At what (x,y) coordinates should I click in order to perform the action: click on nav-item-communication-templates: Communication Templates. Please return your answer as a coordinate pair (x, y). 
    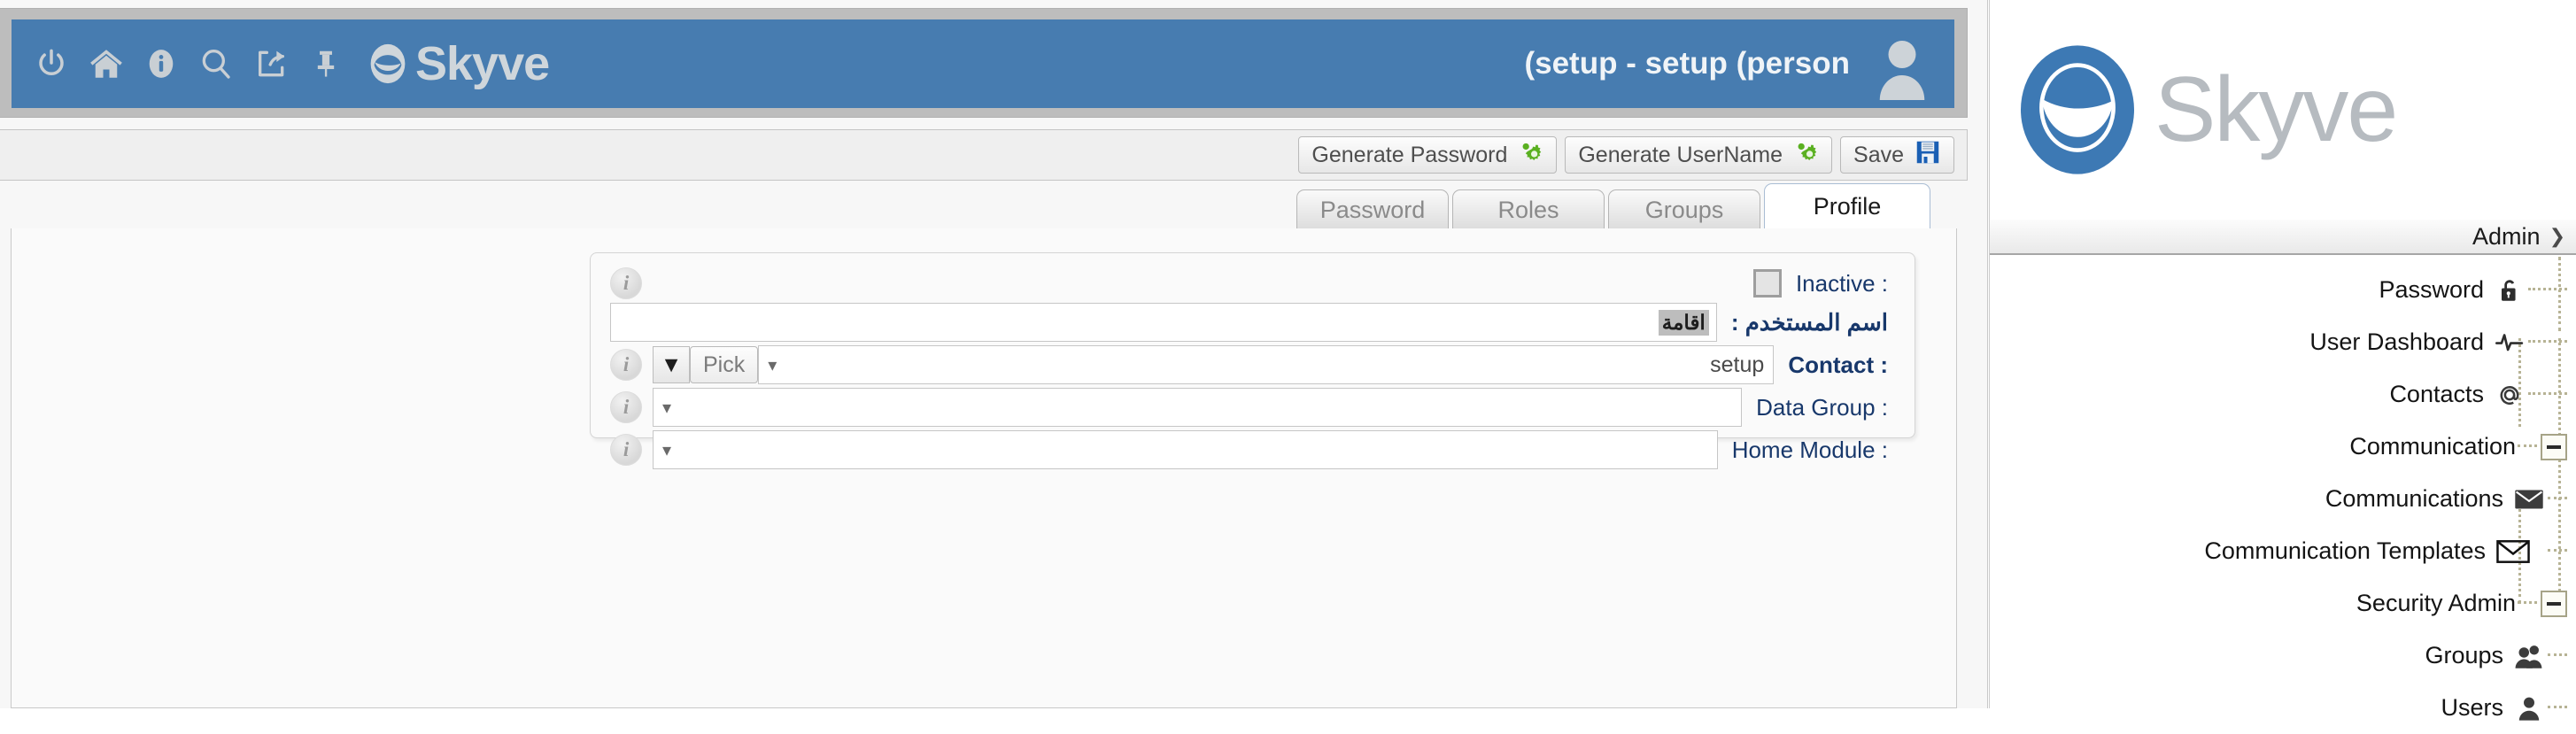
    Looking at the image, I should click on (2283, 551).